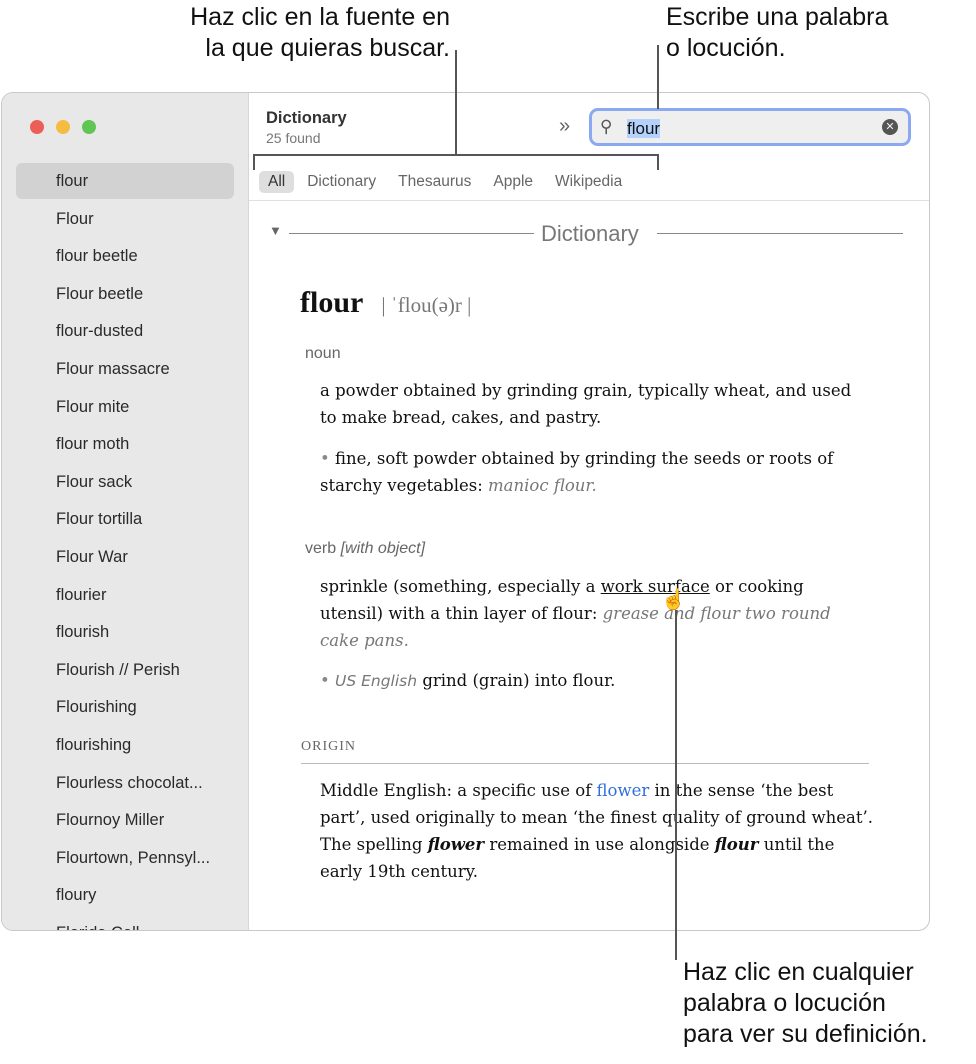 The image size is (976, 1064). Describe the element at coordinates (125, 219) in the screenshot. I see `sidebar-item: Flour` at that location.